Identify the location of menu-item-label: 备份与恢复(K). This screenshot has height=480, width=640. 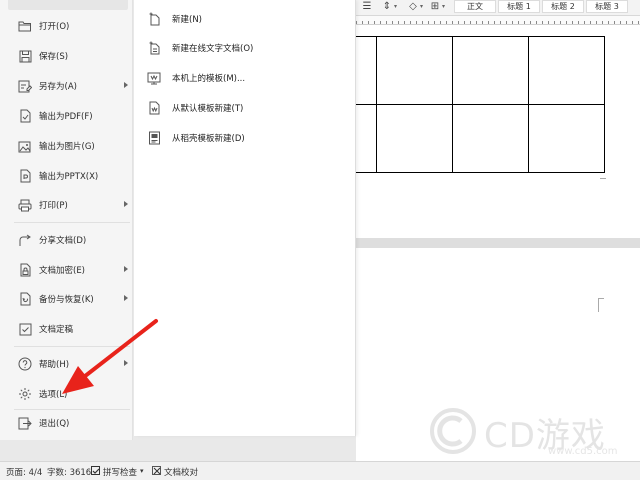
(66, 300).